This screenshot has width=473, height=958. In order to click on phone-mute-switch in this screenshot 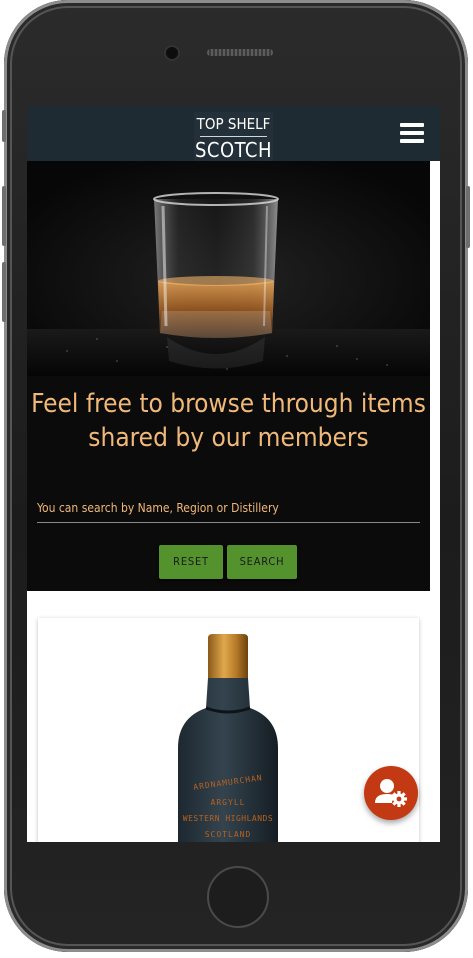, I will do `click(4, 126)`.